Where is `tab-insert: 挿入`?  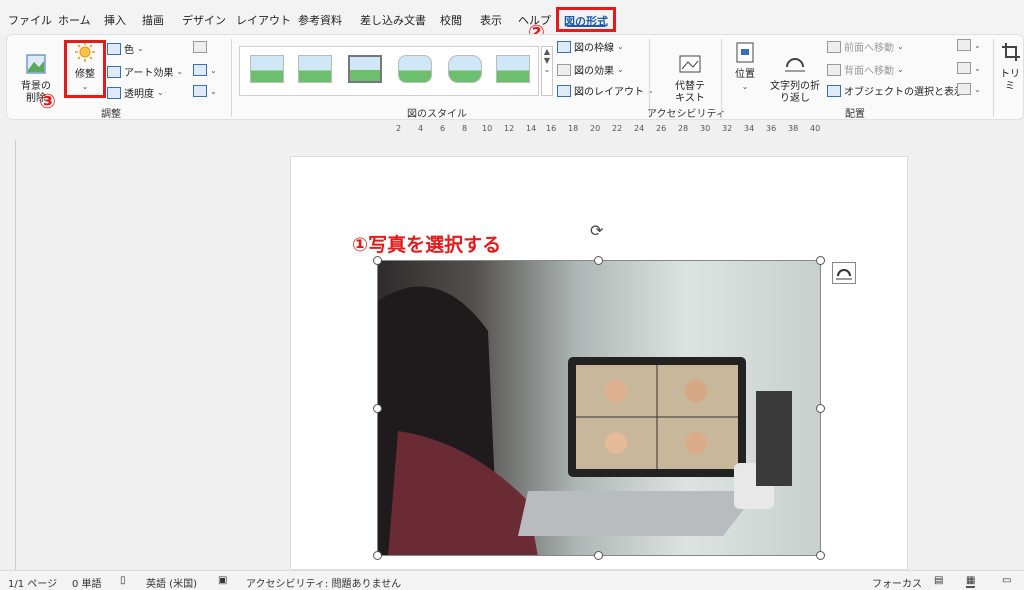 tab-insert: 挿入 is located at coordinates (115, 20).